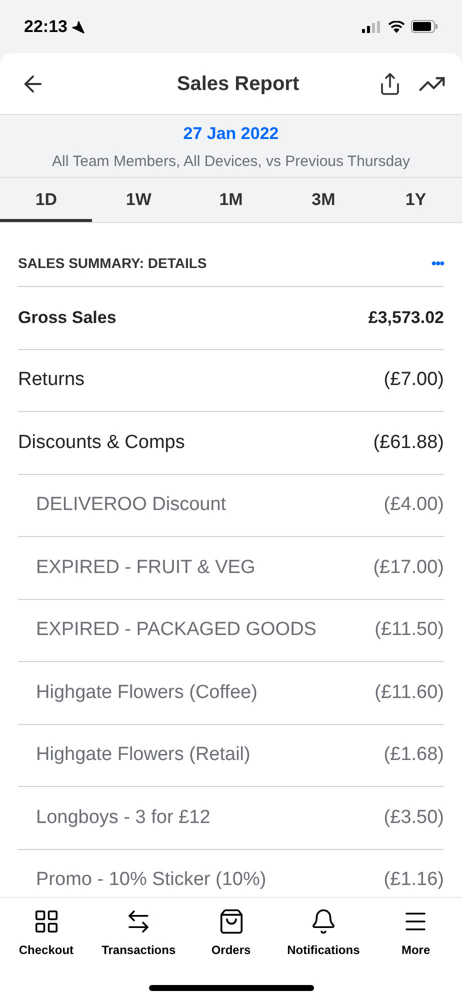 The height and width of the screenshot is (999, 462). What do you see at coordinates (238, 84) in the screenshot?
I see `page-title: Sales Report` at bounding box center [238, 84].